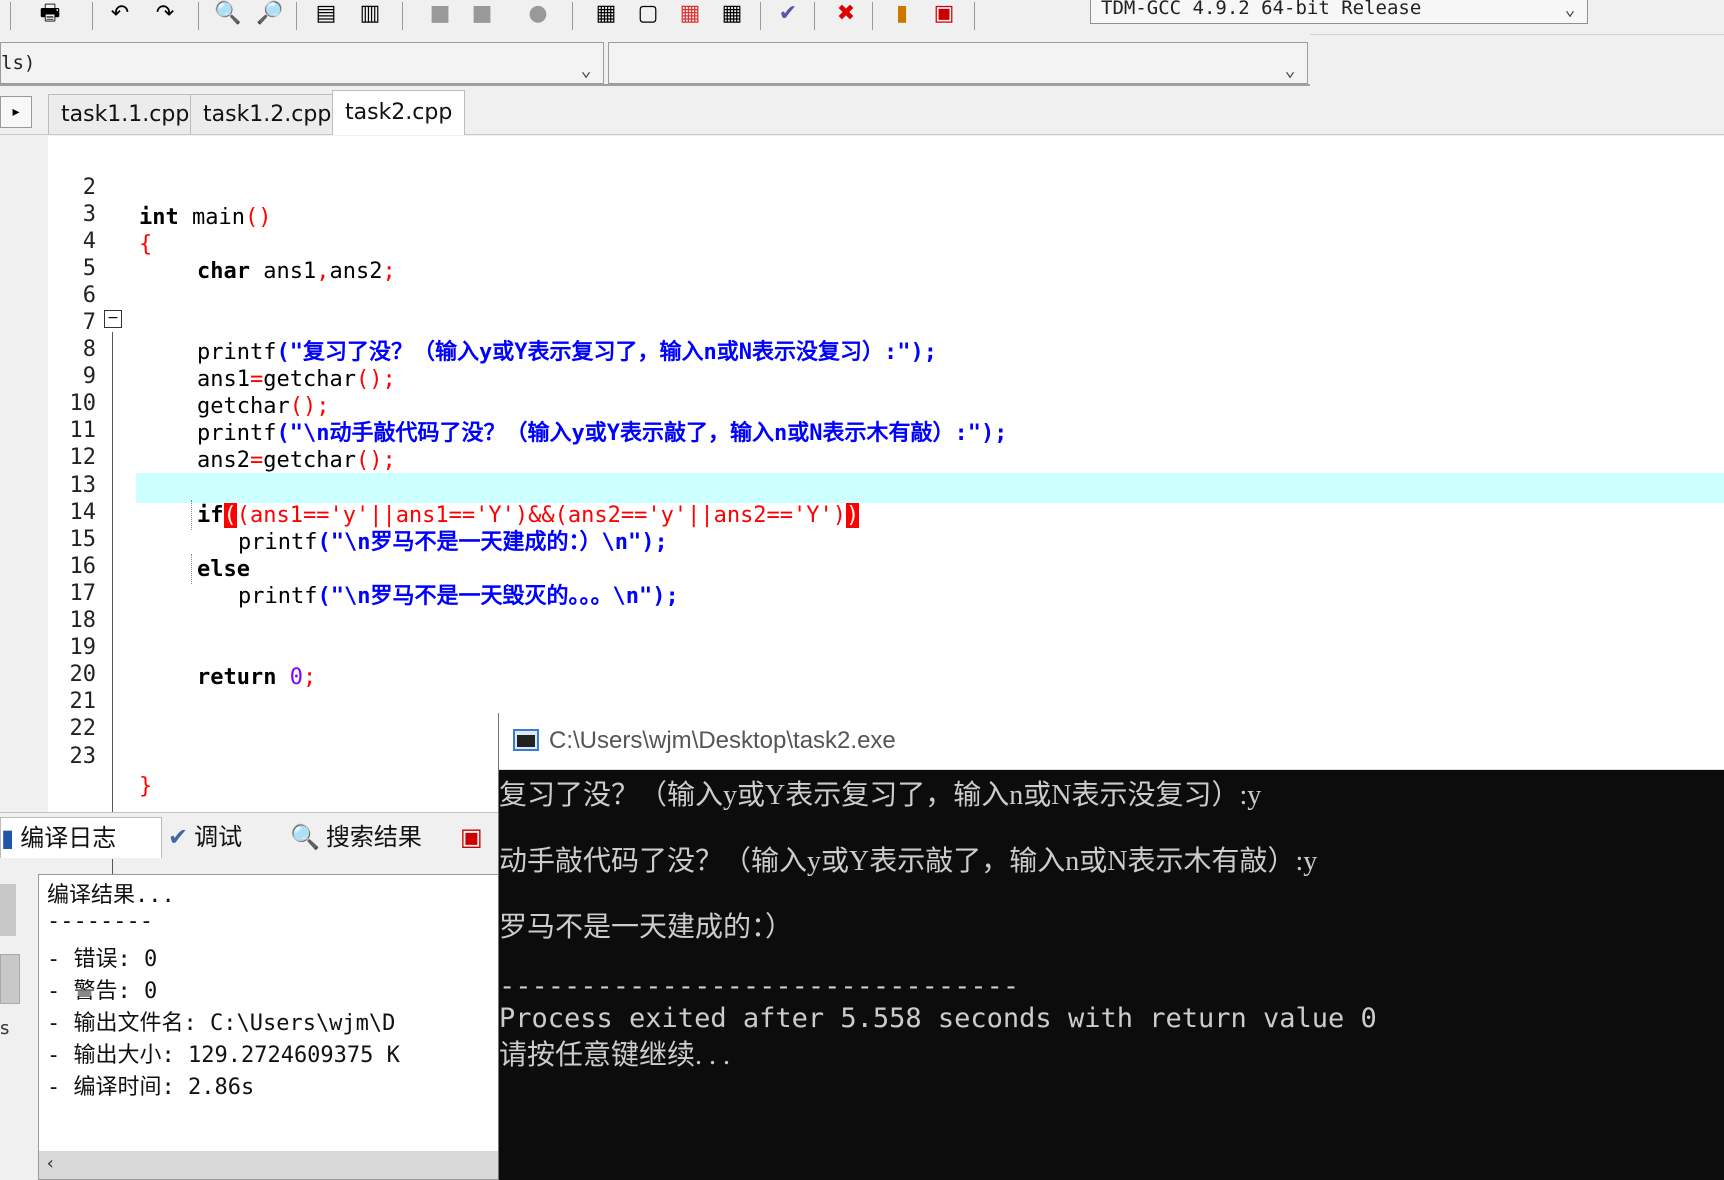 The height and width of the screenshot is (1180, 1724). I want to click on left-panel-strip, so click(24, 474).